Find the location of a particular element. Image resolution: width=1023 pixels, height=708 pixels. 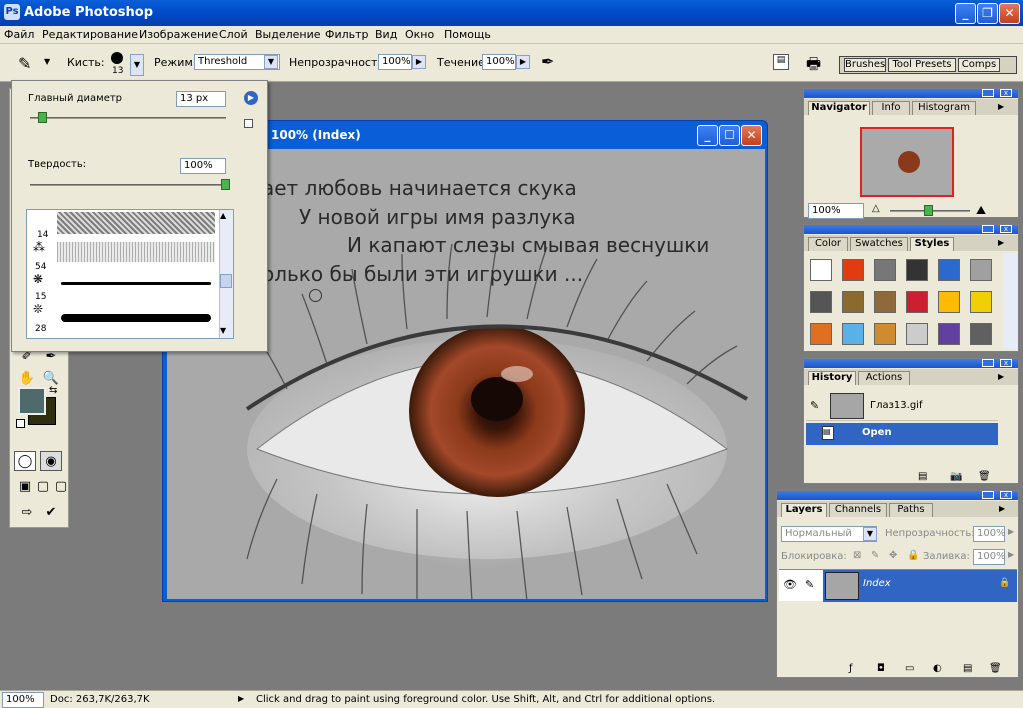

airbrush-icon: ✒ is located at coordinates (547, 61).